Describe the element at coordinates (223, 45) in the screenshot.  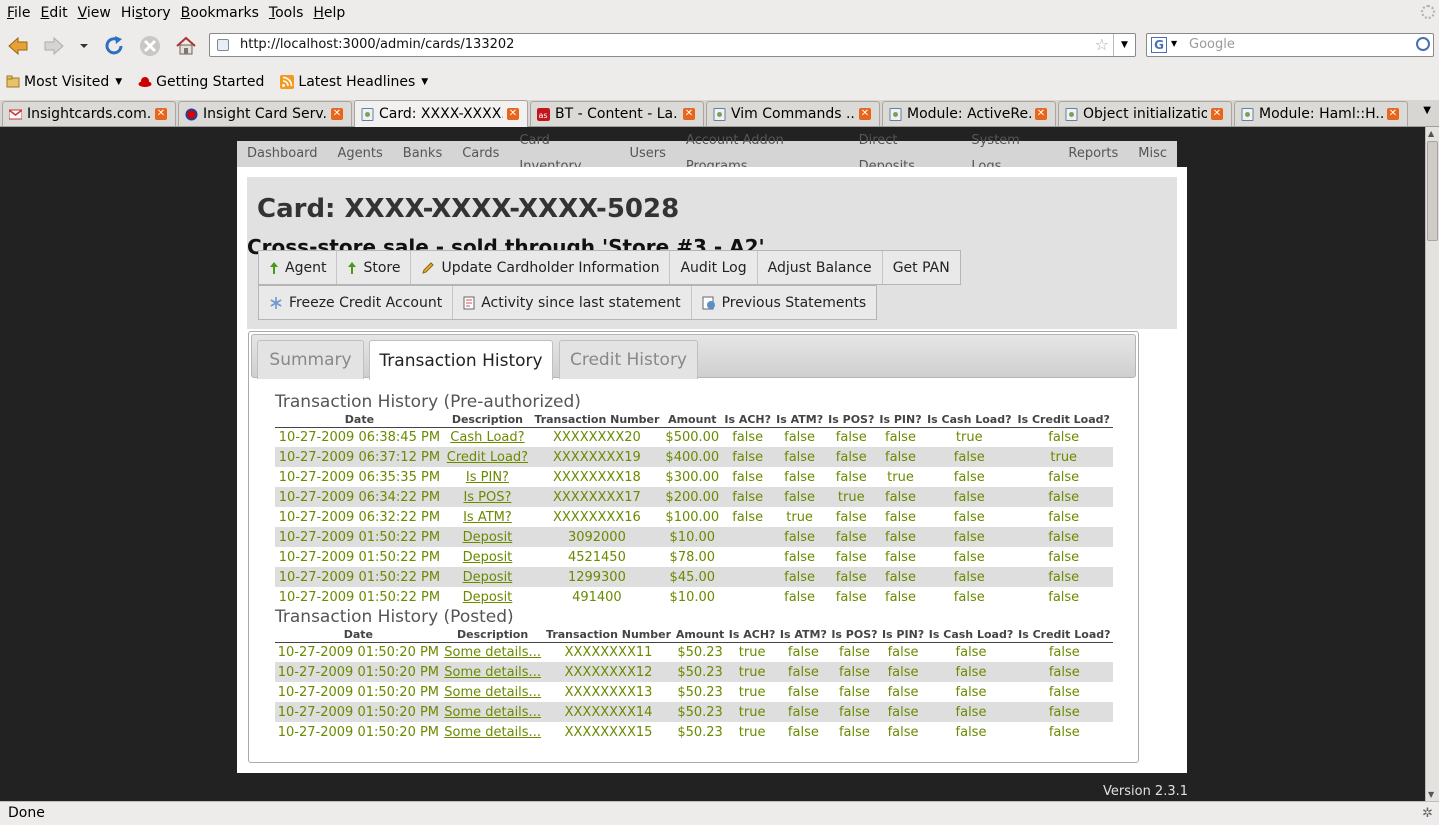
I see `site-identity-icon` at that location.